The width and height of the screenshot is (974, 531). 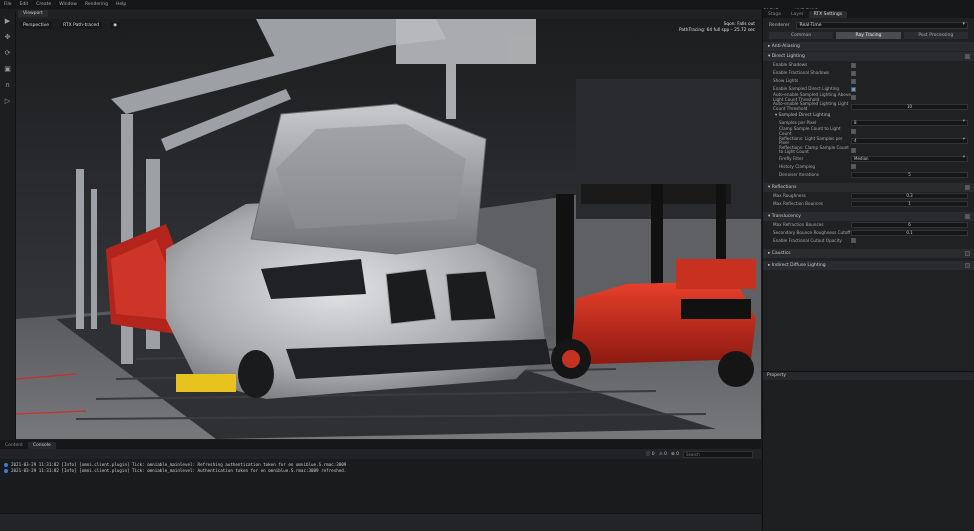 What do you see at coordinates (380, 454) in the screenshot?
I see `console-toolbar: ⓘ 0 ⚠ 0 ⊗ 0 Search` at bounding box center [380, 454].